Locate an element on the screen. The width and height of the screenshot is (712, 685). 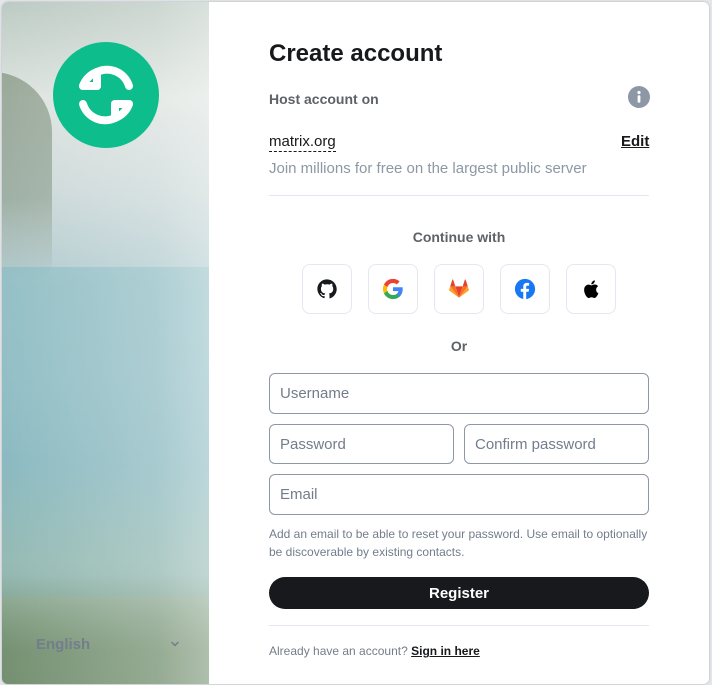
facebook-sso-button is located at coordinates (525, 289).